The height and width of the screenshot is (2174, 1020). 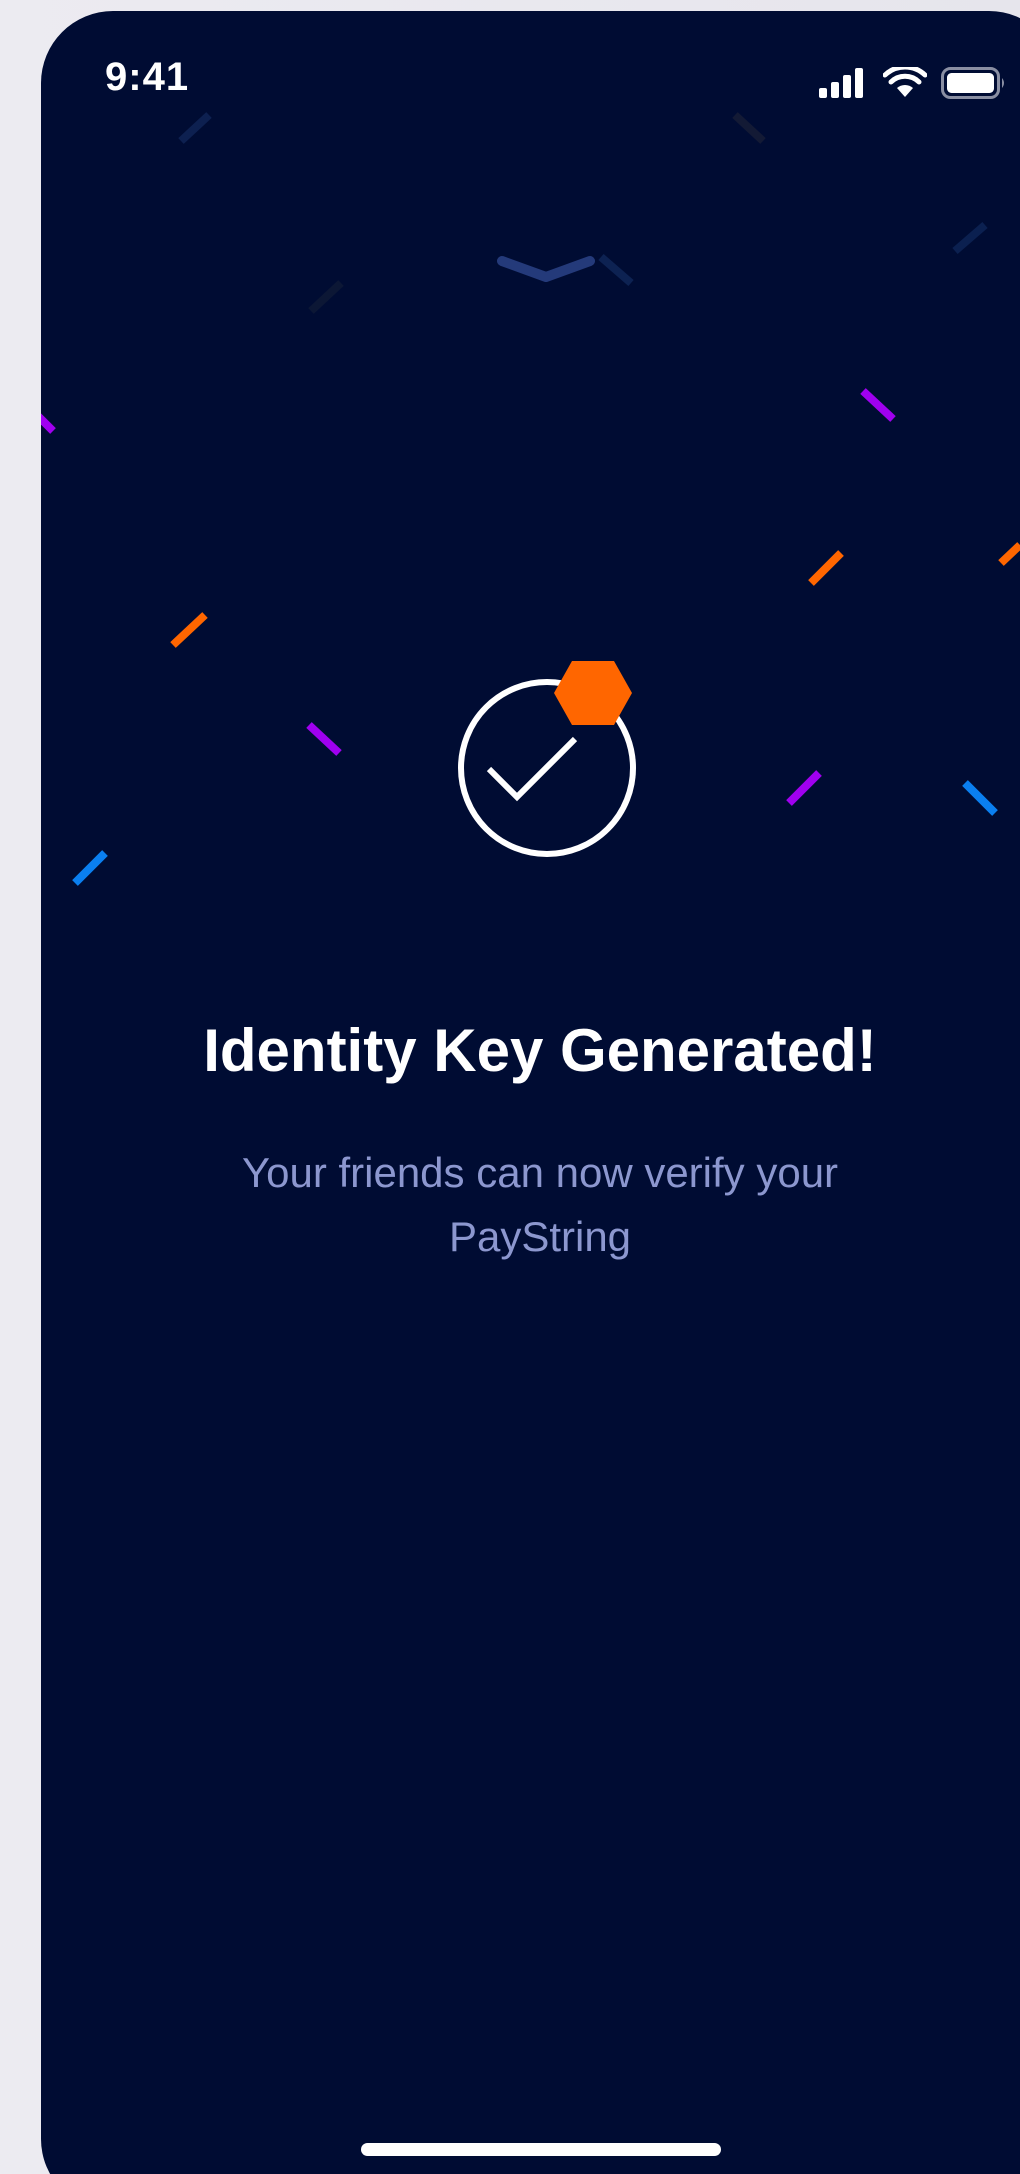 I want to click on home-indicator, so click(x=541, y=2149).